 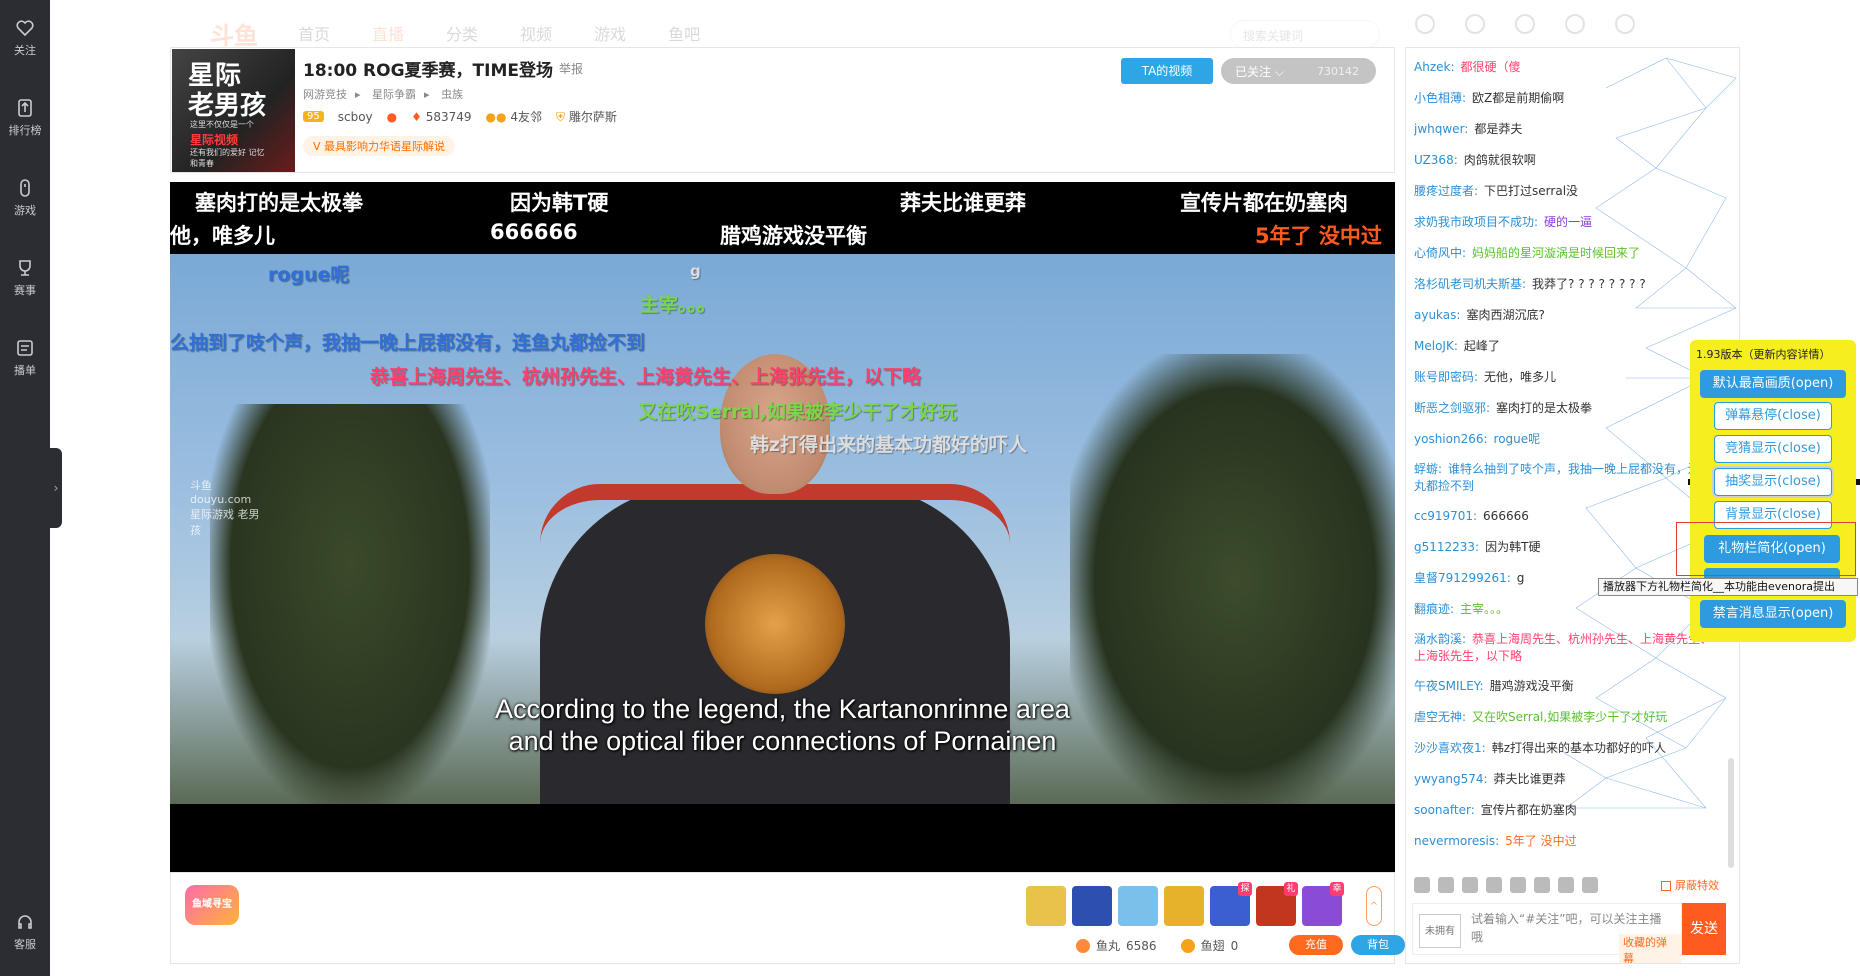 What do you see at coordinates (1425, 24) in the screenshot?
I see `history-icon` at bounding box center [1425, 24].